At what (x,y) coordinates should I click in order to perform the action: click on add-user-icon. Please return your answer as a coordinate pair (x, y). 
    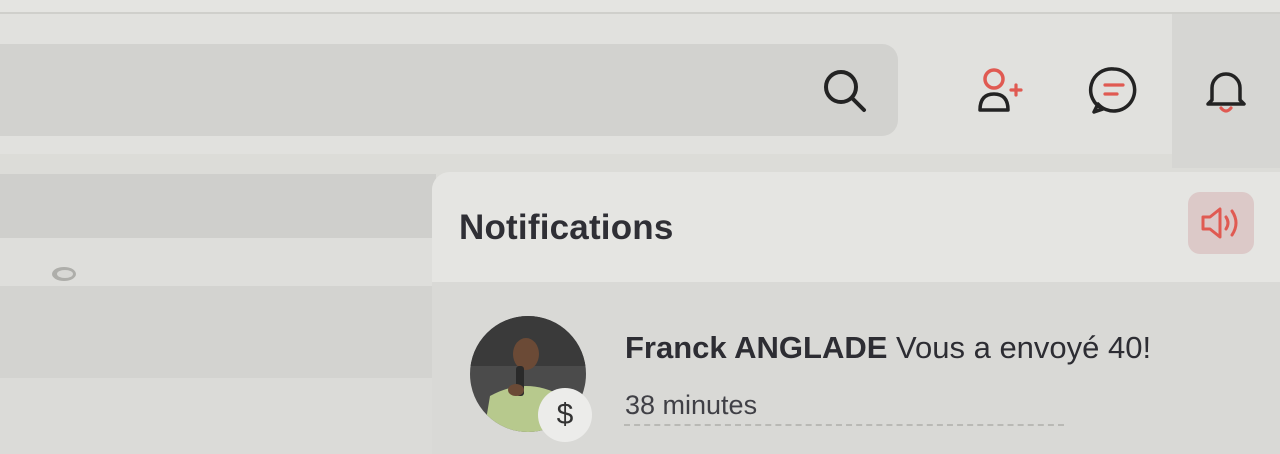
    Looking at the image, I should click on (1000, 90).